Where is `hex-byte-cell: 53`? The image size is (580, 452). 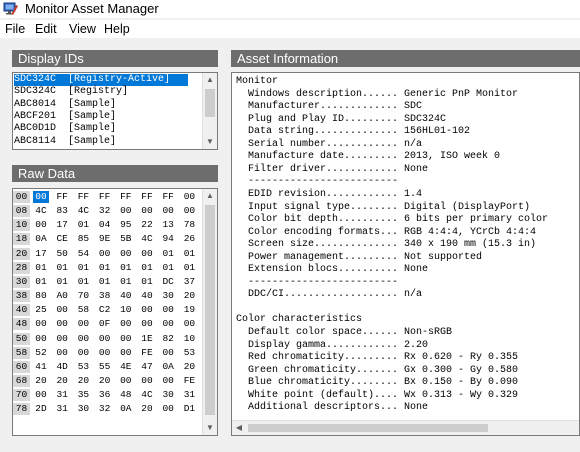 hex-byte-cell: 53 is located at coordinates (83, 367).